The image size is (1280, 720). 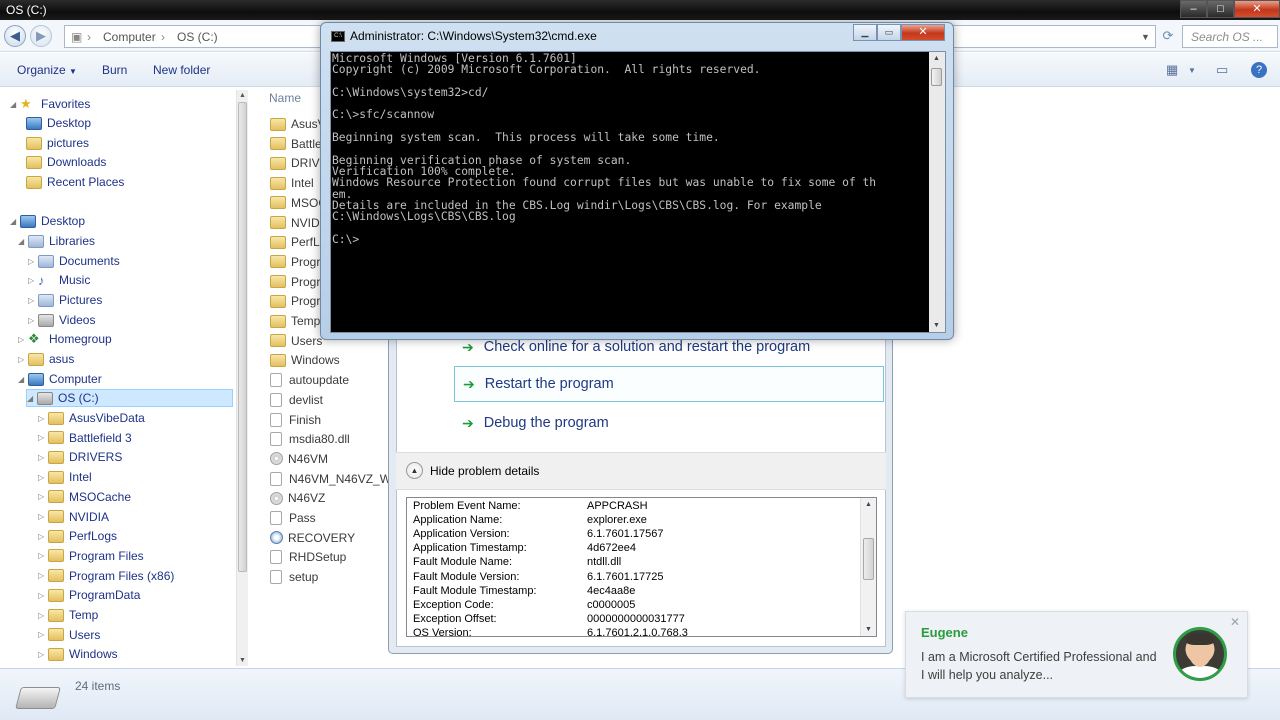 I want to click on close-button: ✕, so click(x=1257, y=9).